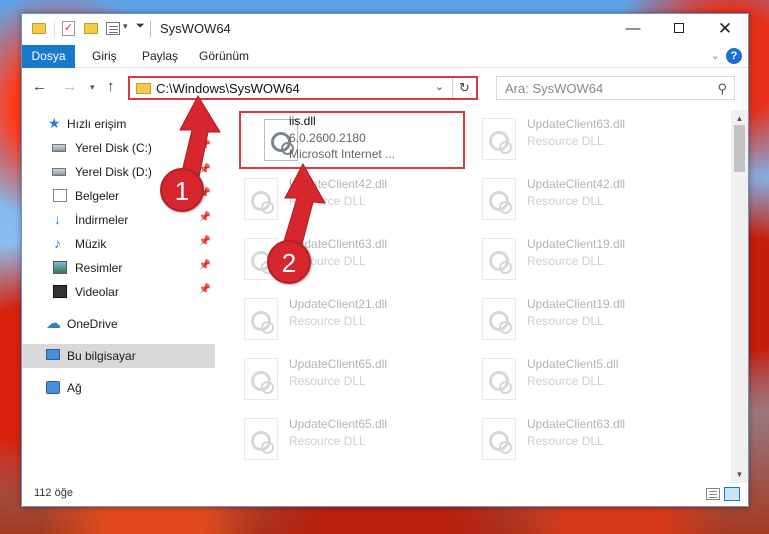 The image size is (769, 534). I want to click on tab-file: Dosya, so click(48, 56).